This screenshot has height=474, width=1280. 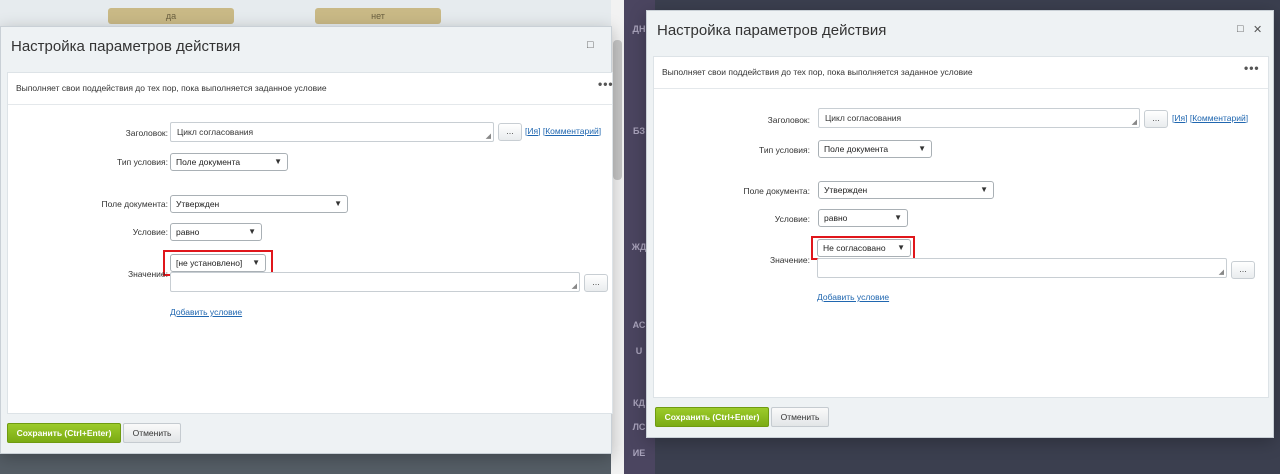 What do you see at coordinates (639, 453) in the screenshot?
I see `sidebar-item: ИЕ` at bounding box center [639, 453].